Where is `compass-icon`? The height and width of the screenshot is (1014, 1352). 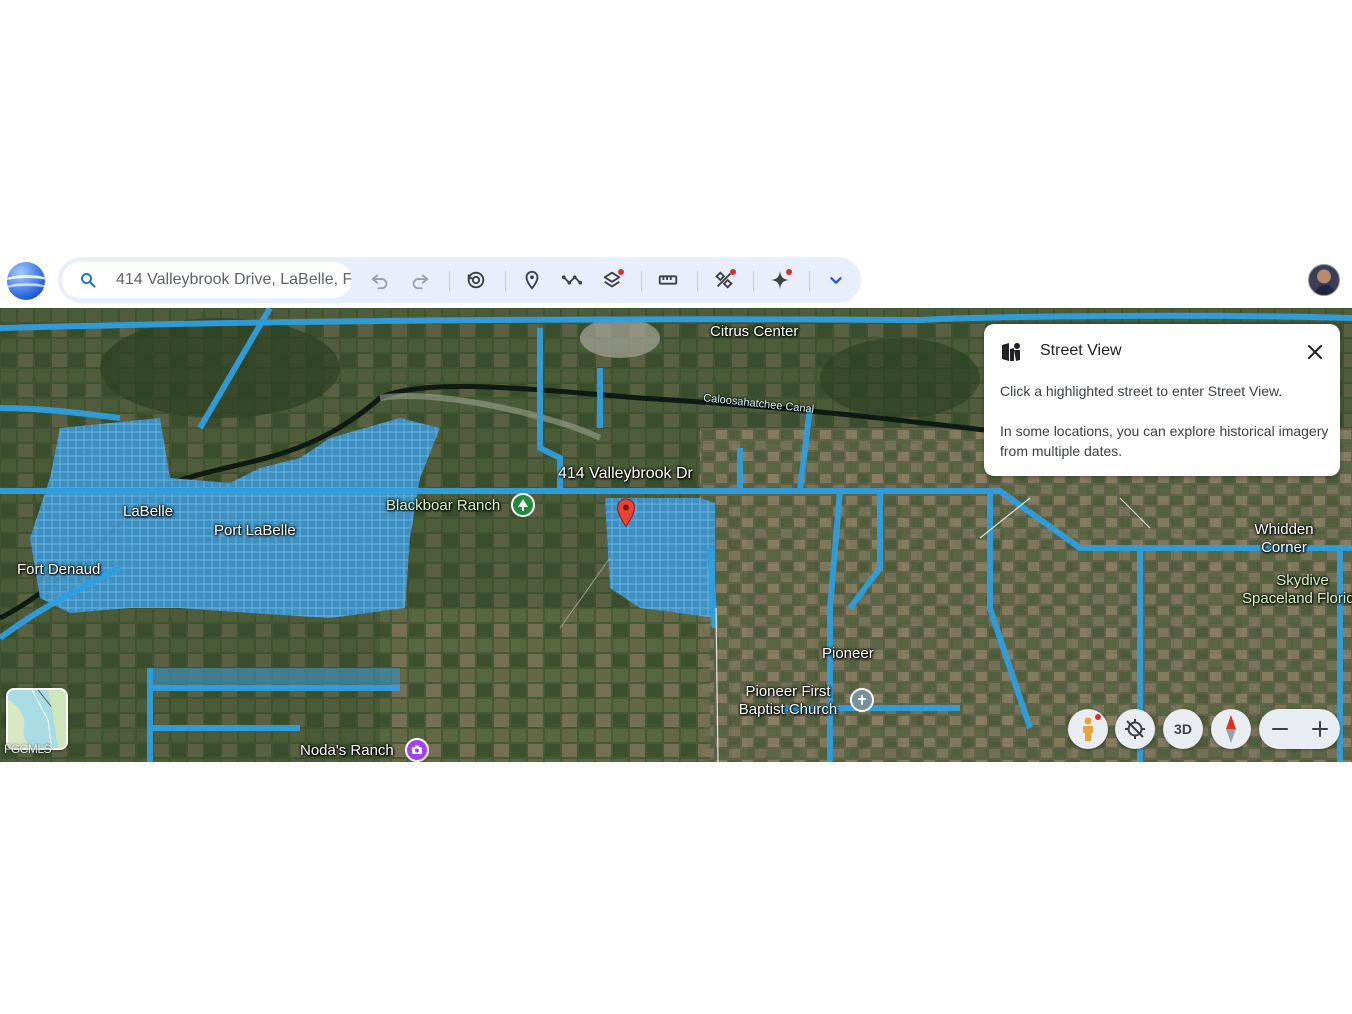
compass-icon is located at coordinates (1231, 729).